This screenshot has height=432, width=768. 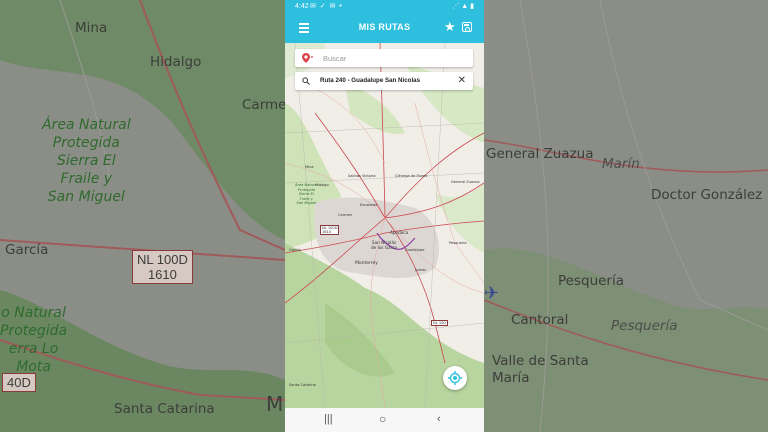 I want to click on status-bar: 4:42 ✉ ✓ ✉ • ⋰ ▲ ▮, so click(x=384, y=7).